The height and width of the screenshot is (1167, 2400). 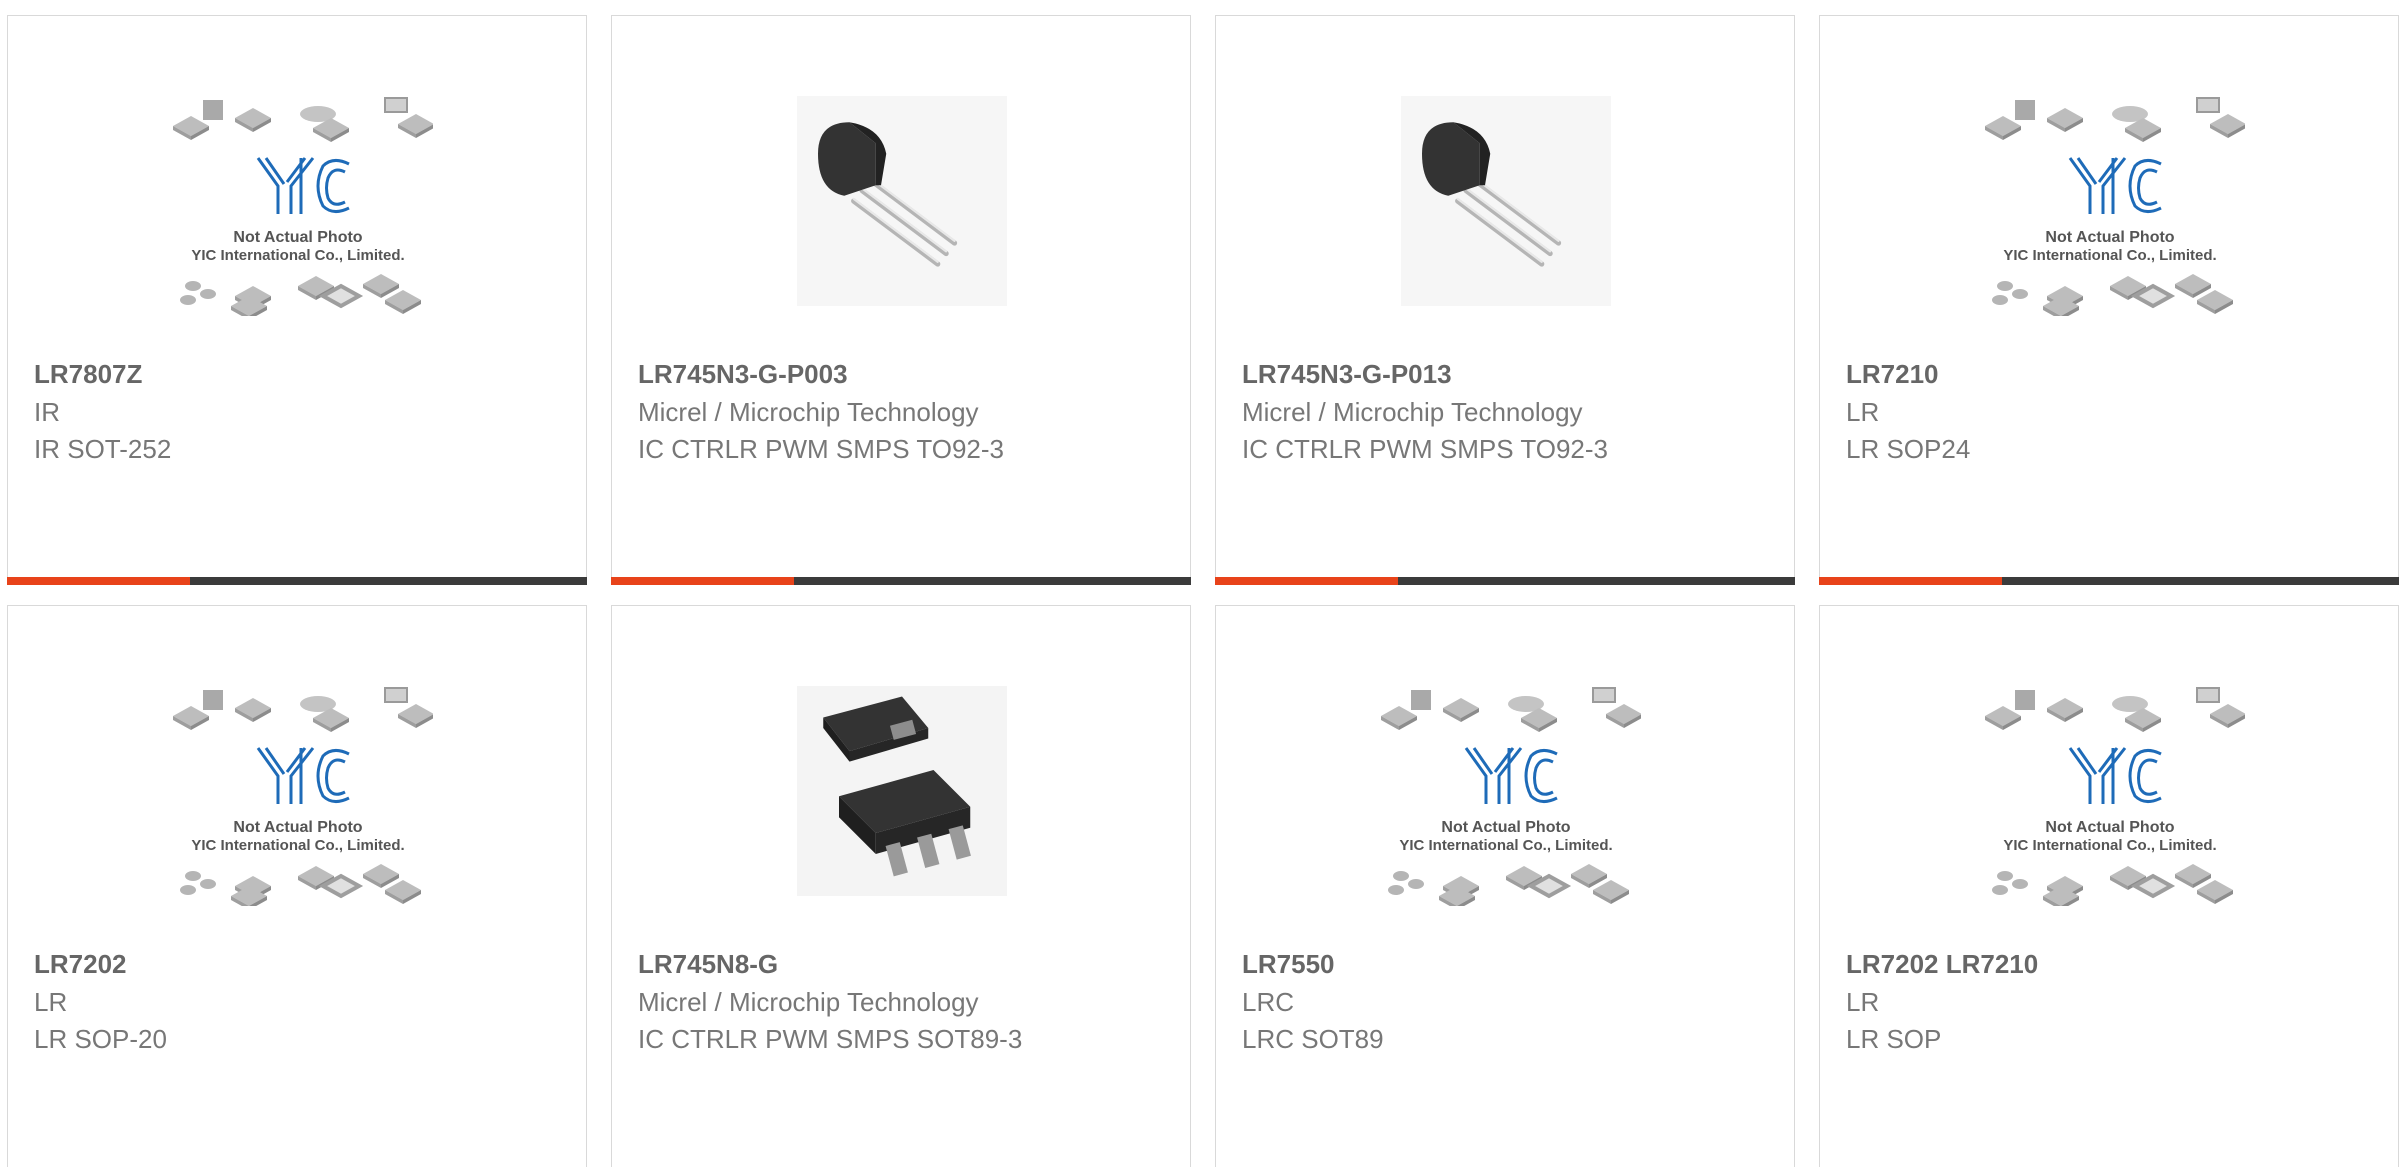 What do you see at coordinates (1908, 449) in the screenshot?
I see `description: LR SOP24` at bounding box center [1908, 449].